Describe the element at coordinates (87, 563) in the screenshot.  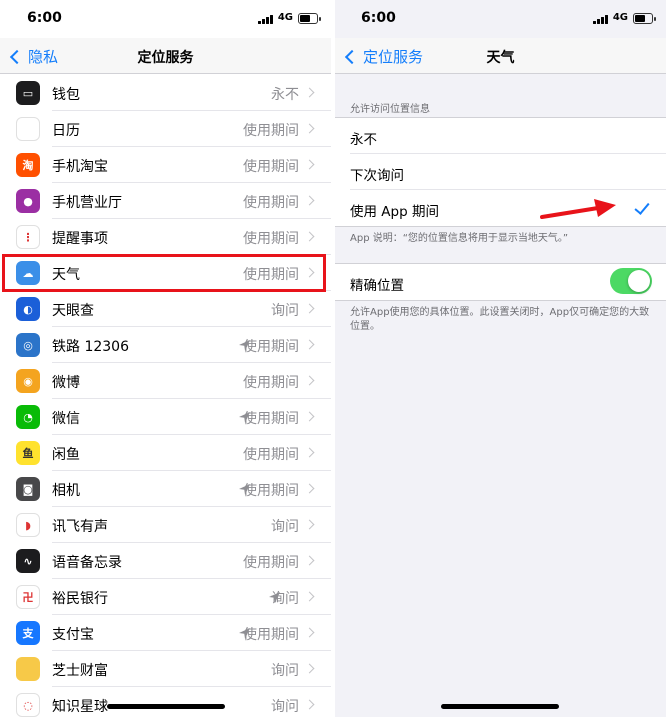
I see `app-name: 语音备忘录` at that location.